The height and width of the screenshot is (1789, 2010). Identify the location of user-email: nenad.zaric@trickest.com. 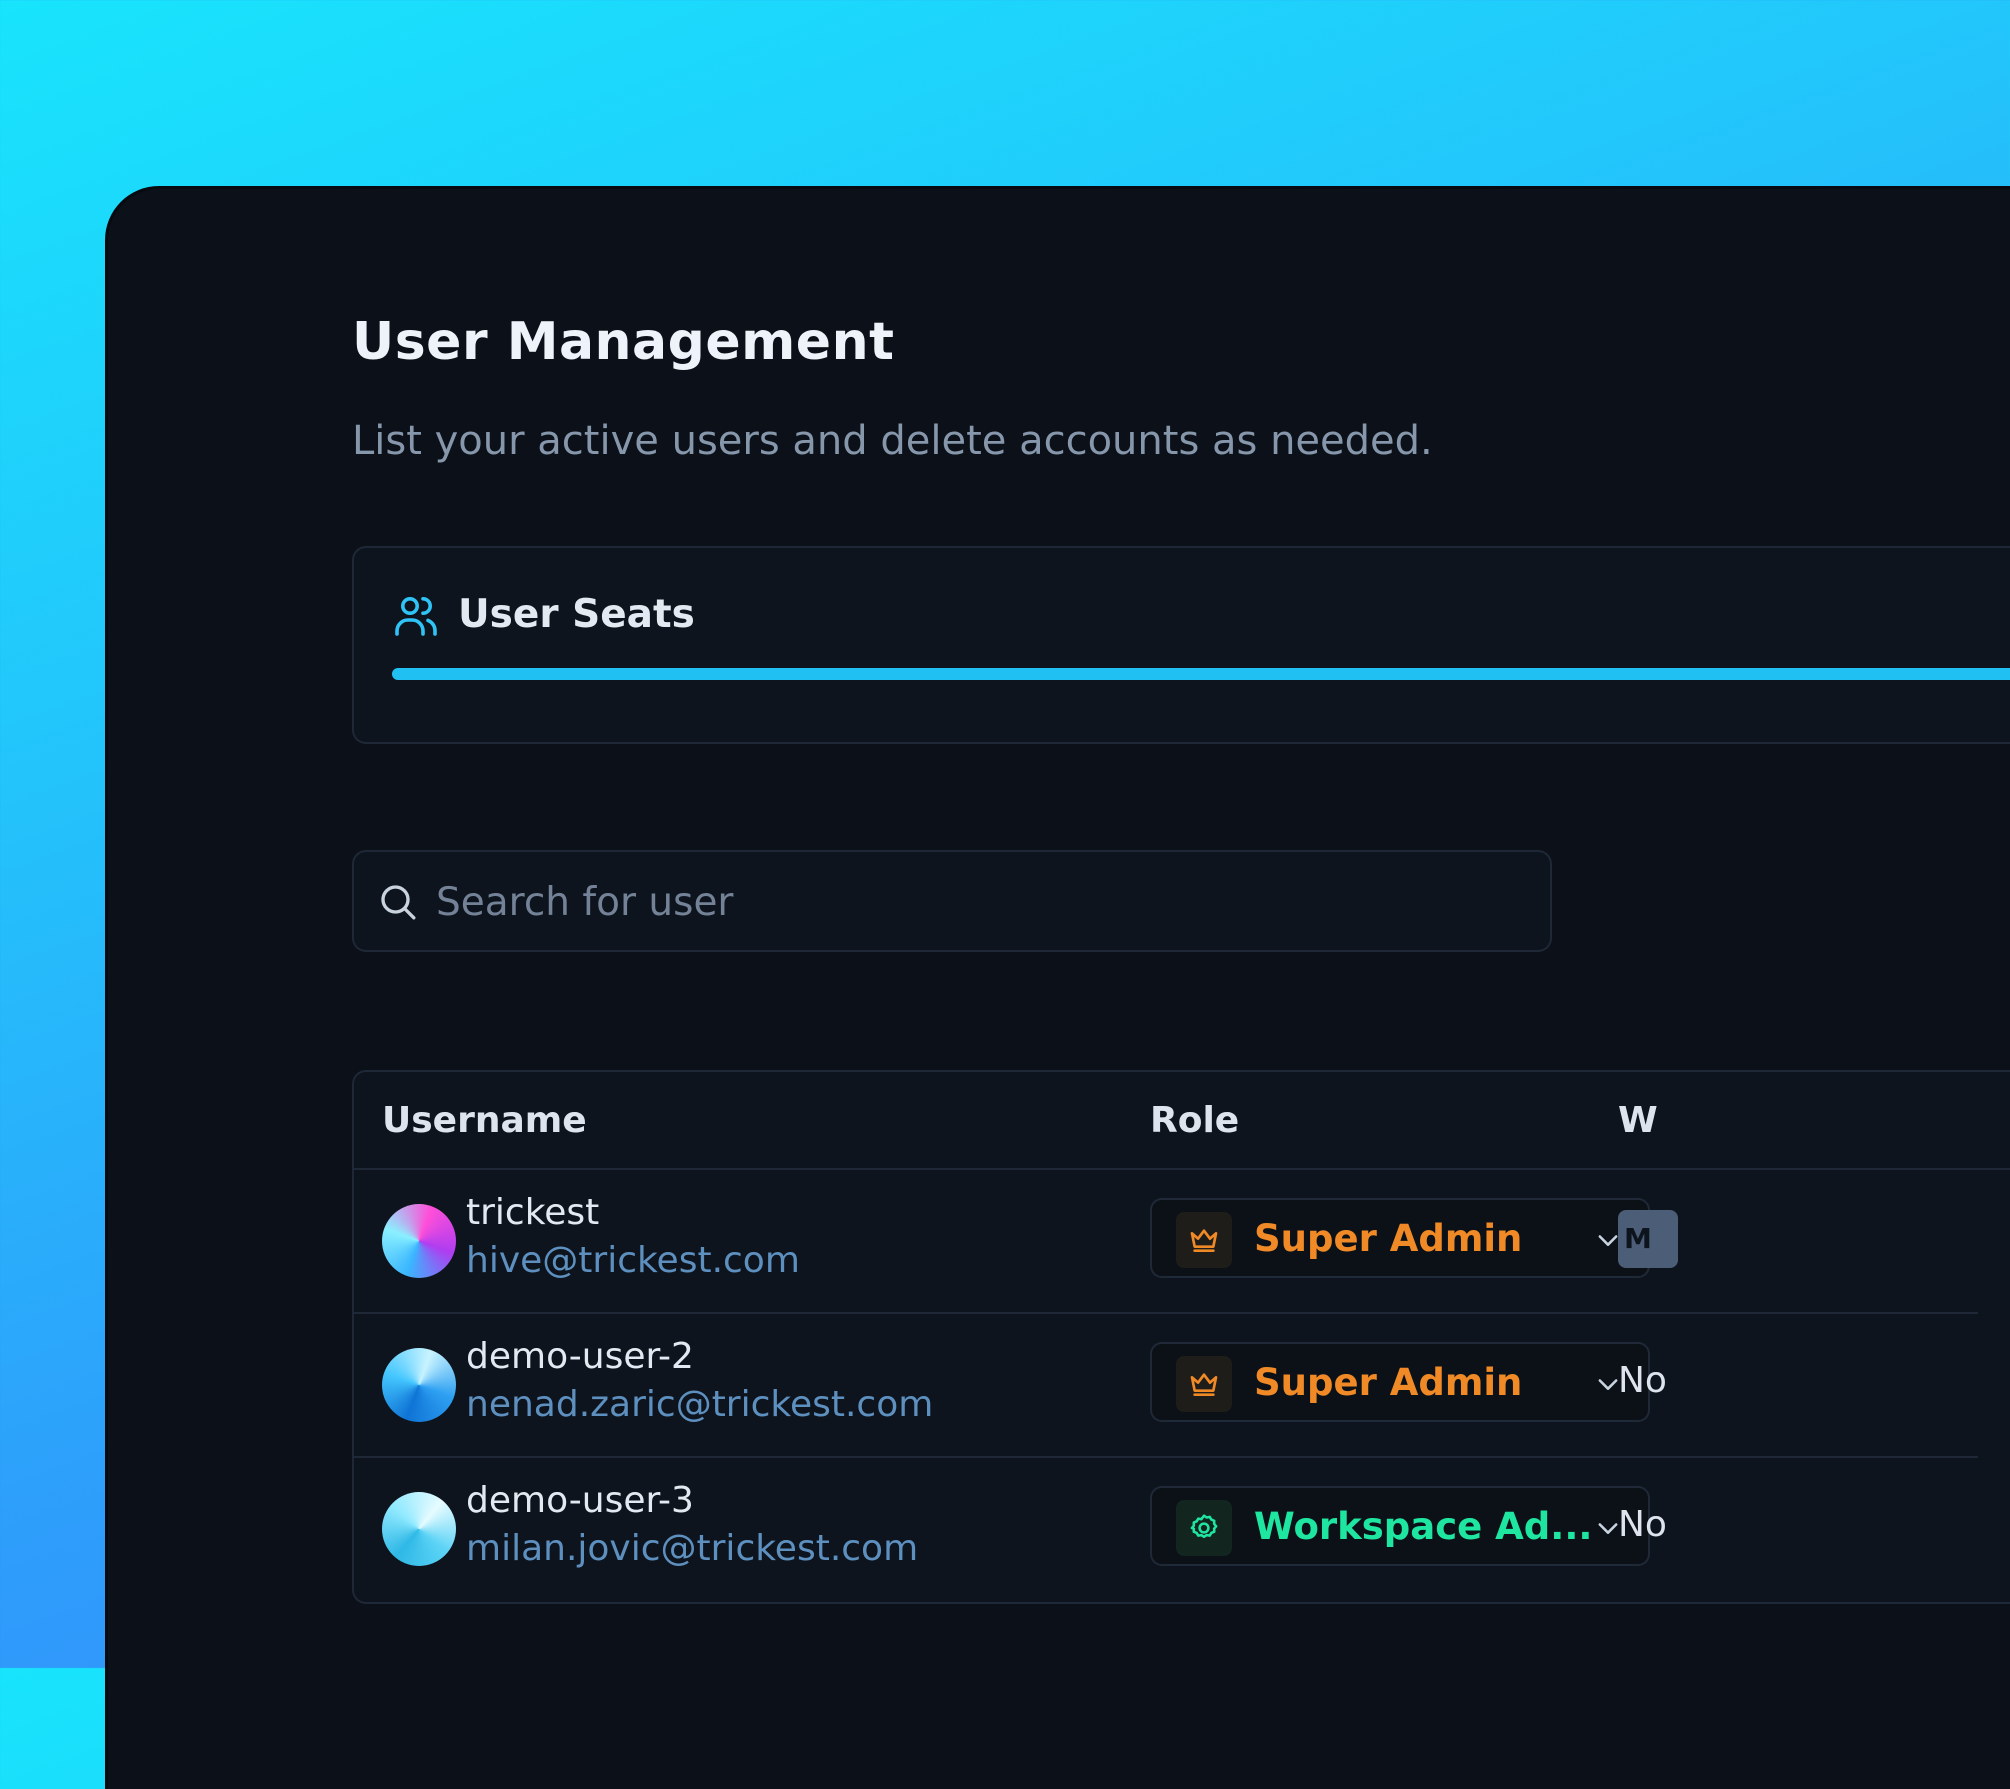
(700, 1404).